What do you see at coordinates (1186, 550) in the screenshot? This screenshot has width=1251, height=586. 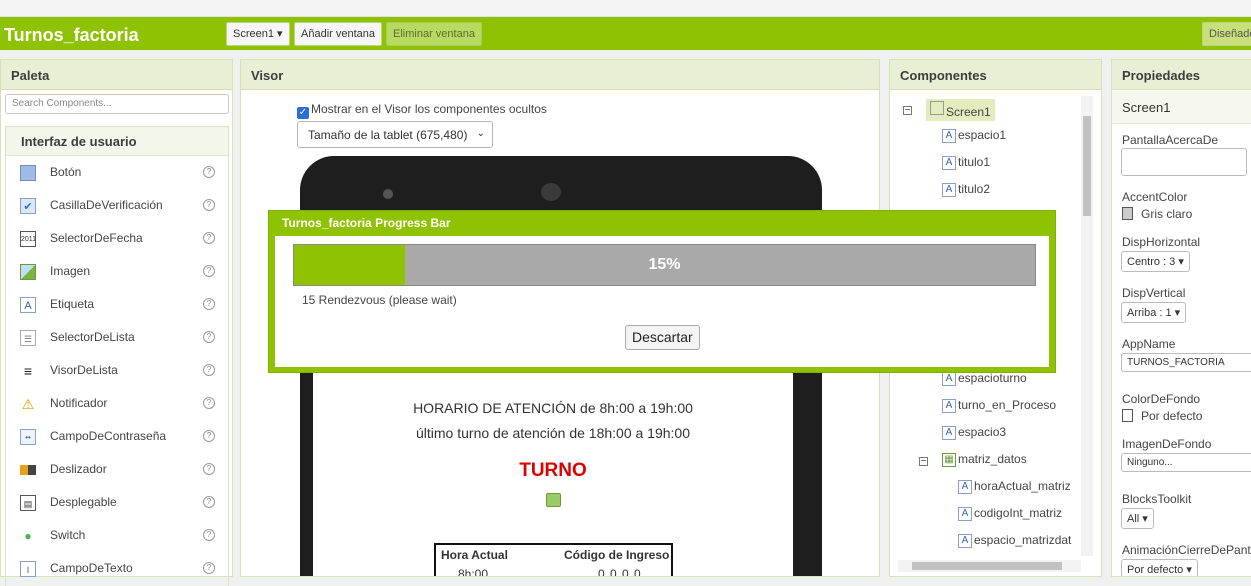 I see `prop-anim-label: AnimaciónCierreDePantalla` at bounding box center [1186, 550].